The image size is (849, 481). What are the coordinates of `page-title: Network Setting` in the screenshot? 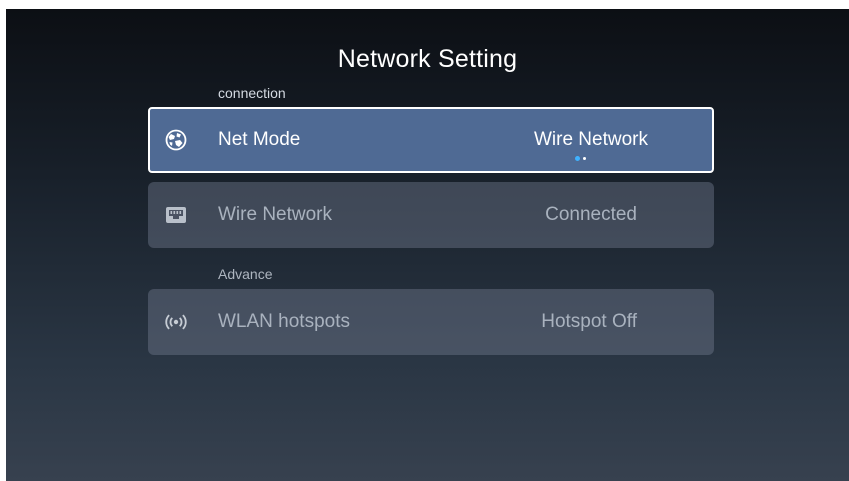 It's located at (427, 59).